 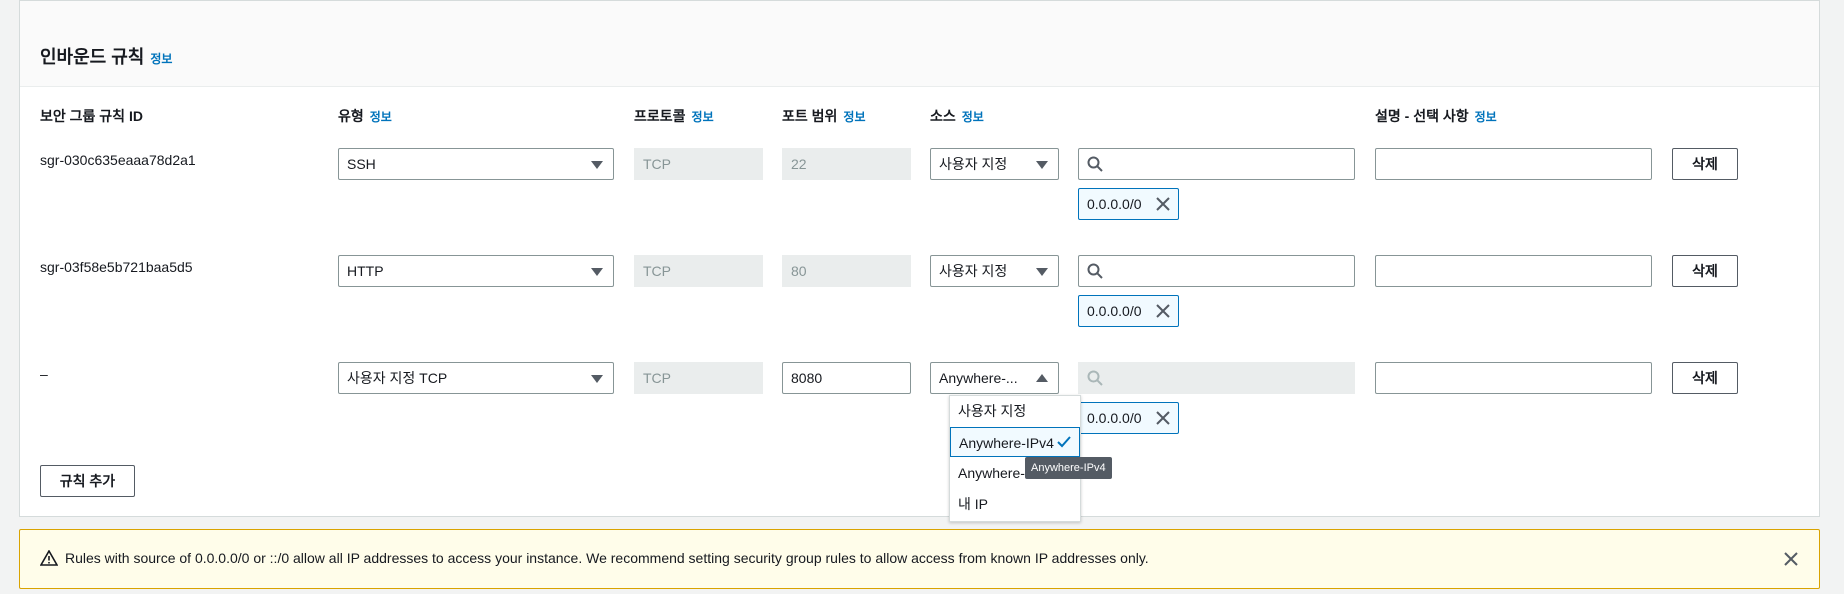 I want to click on panel-title-text: 인바운드 규칙, so click(x=92, y=57).